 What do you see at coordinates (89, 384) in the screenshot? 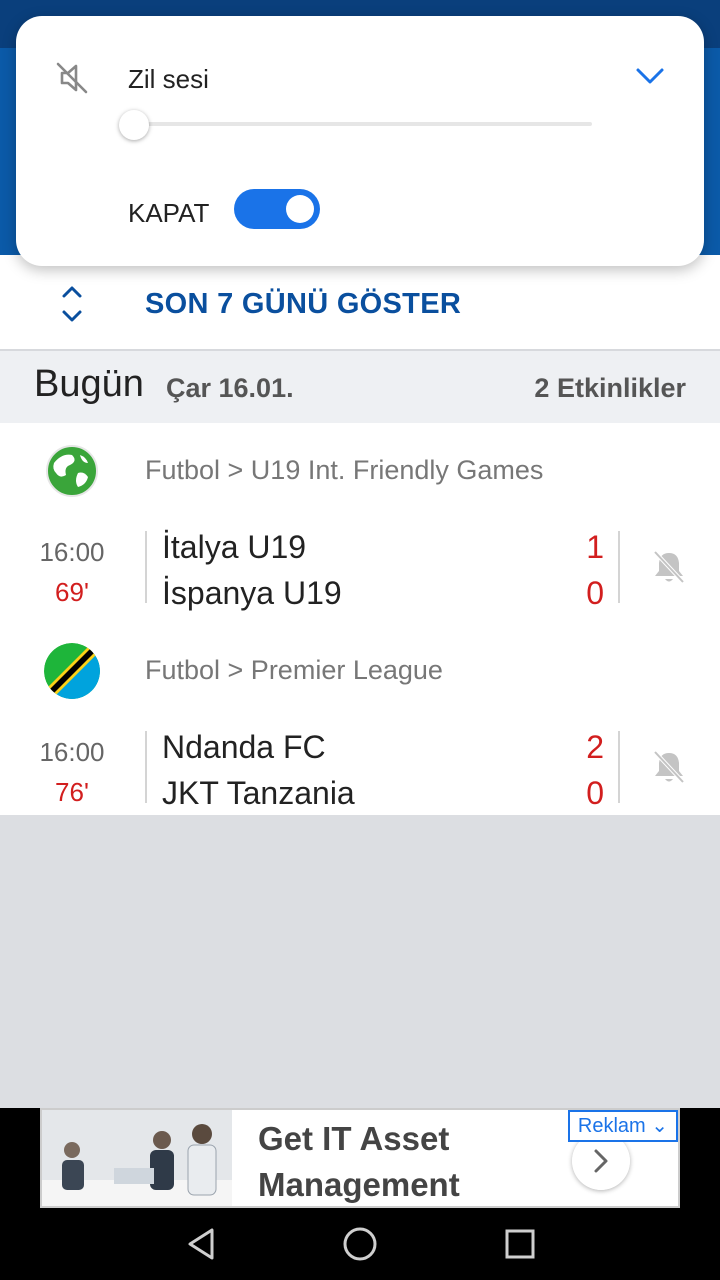
I see `day-name: Bugün` at bounding box center [89, 384].